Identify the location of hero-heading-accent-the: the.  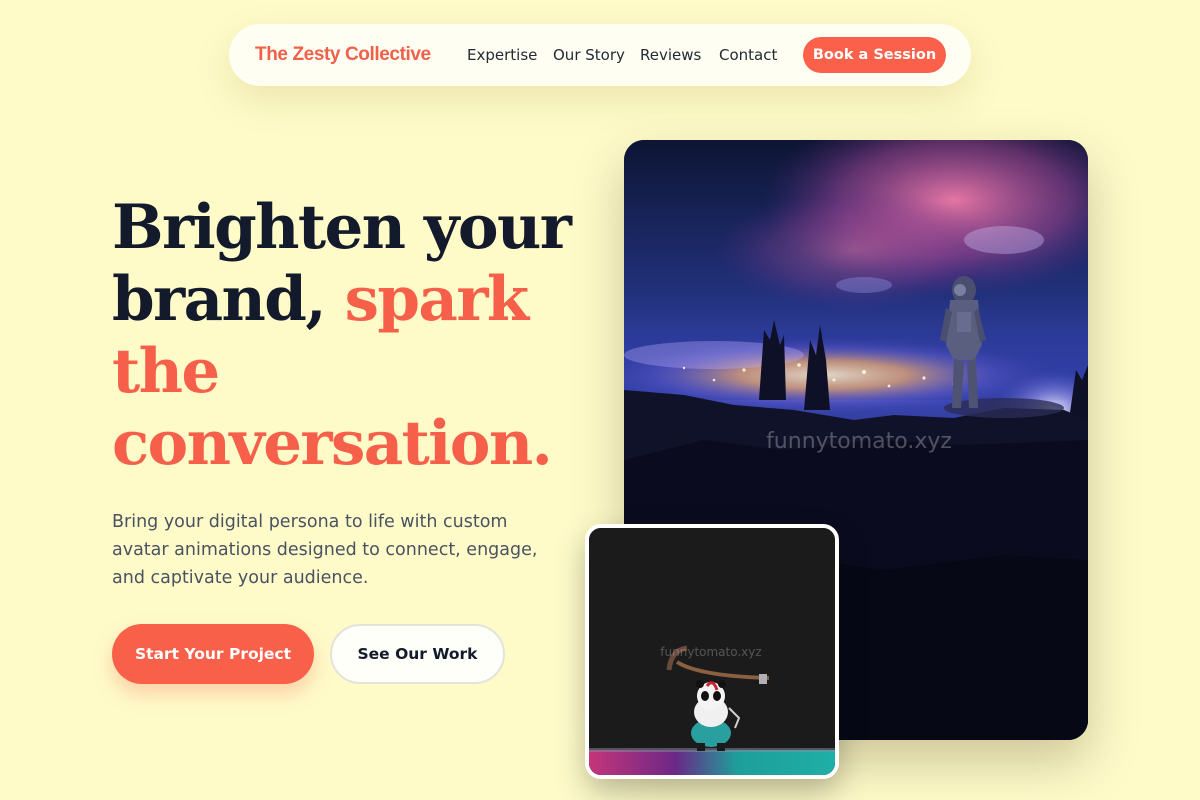
(166, 371).